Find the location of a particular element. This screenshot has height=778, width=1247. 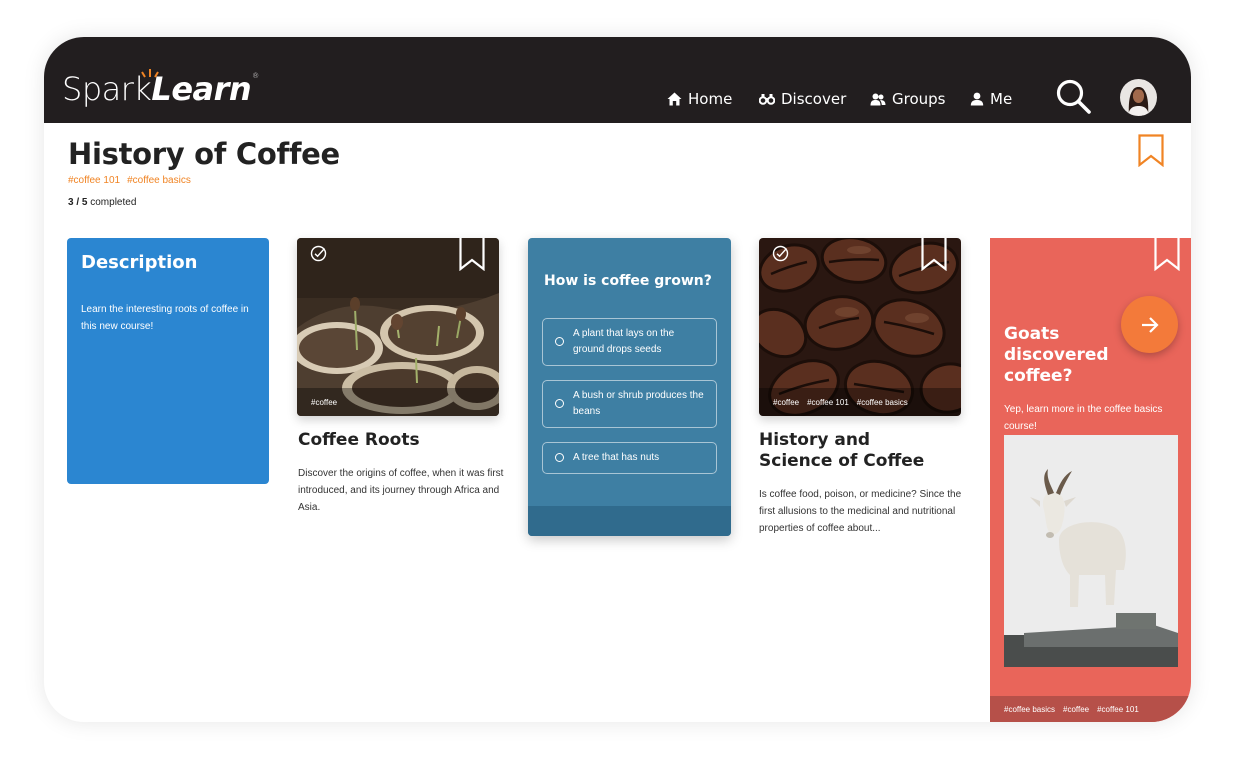

top-nav: SparkLearn® Home Discover Groups Me is located at coordinates (617, 80).